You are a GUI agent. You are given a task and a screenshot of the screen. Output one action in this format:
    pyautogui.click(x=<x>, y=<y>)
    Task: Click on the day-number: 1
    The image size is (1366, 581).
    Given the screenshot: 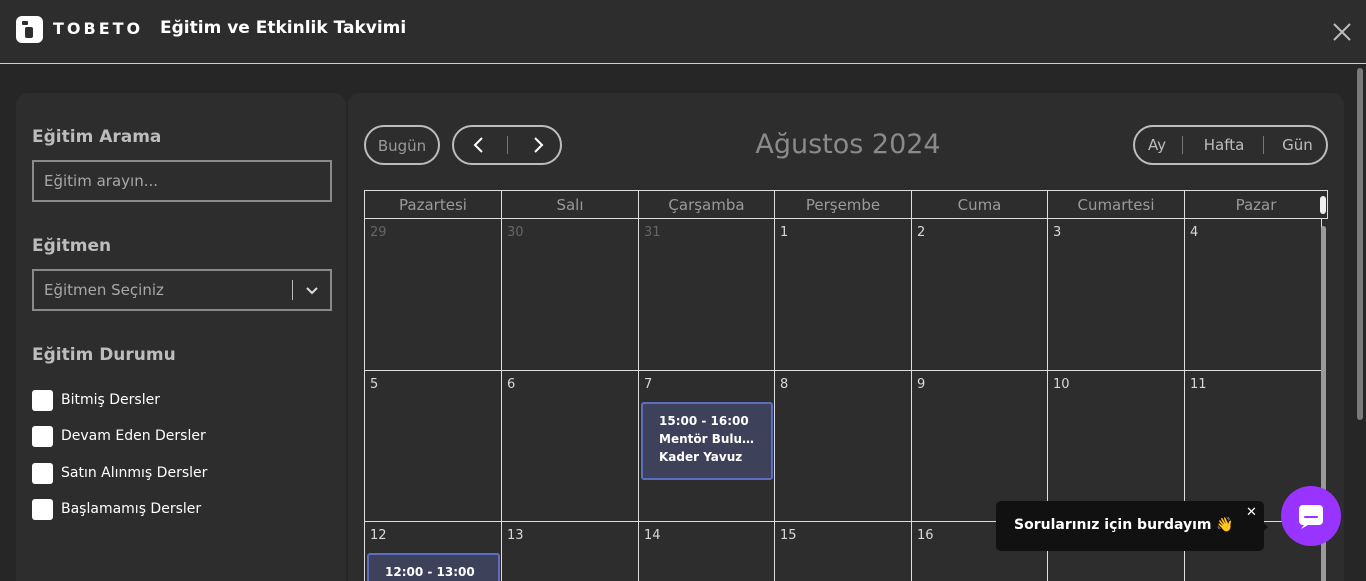 What is the action you would take?
    pyautogui.click(x=784, y=232)
    